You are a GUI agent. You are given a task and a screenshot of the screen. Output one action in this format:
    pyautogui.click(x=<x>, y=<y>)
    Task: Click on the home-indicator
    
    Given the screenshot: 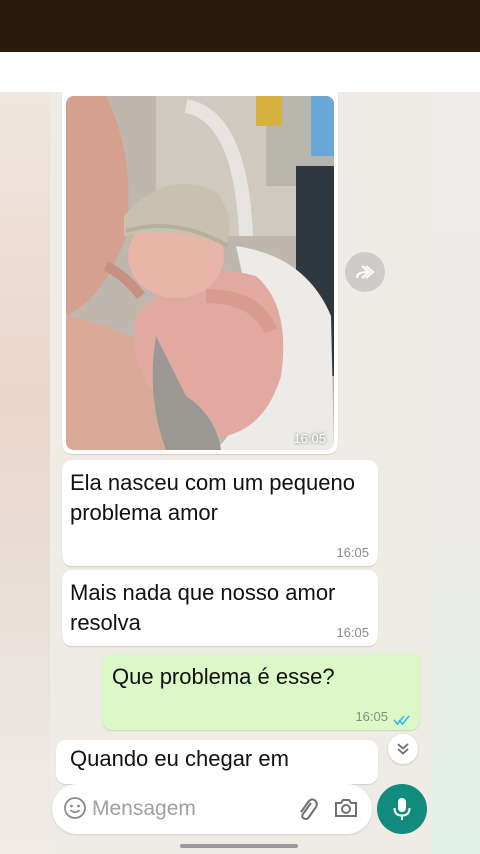 What is the action you would take?
    pyautogui.click(x=239, y=846)
    